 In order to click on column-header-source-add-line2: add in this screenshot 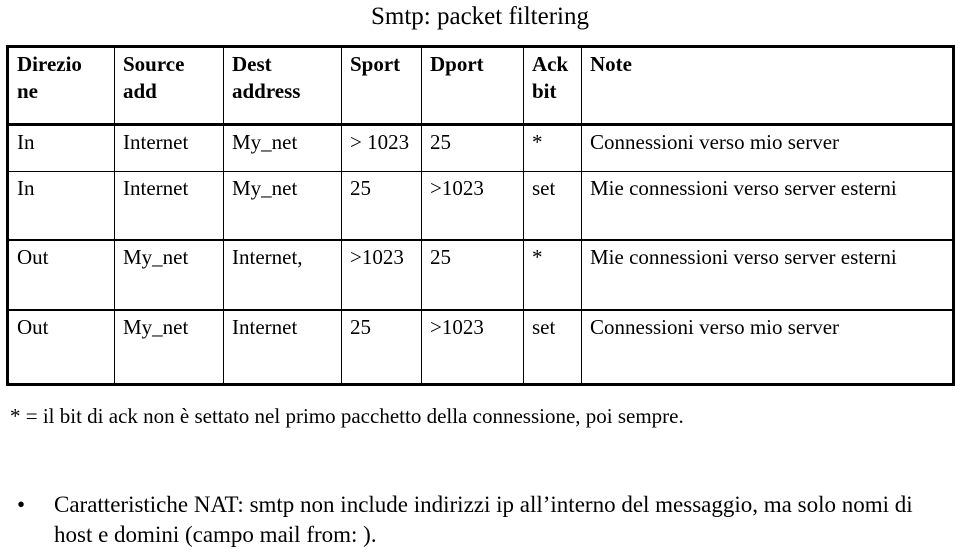, I will do `click(140, 91)`.